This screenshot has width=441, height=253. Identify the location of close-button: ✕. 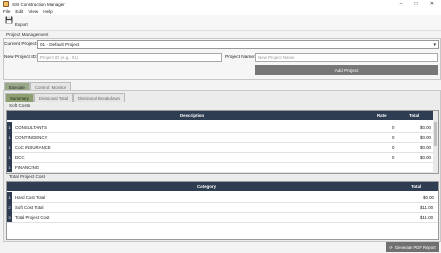
(432, 4).